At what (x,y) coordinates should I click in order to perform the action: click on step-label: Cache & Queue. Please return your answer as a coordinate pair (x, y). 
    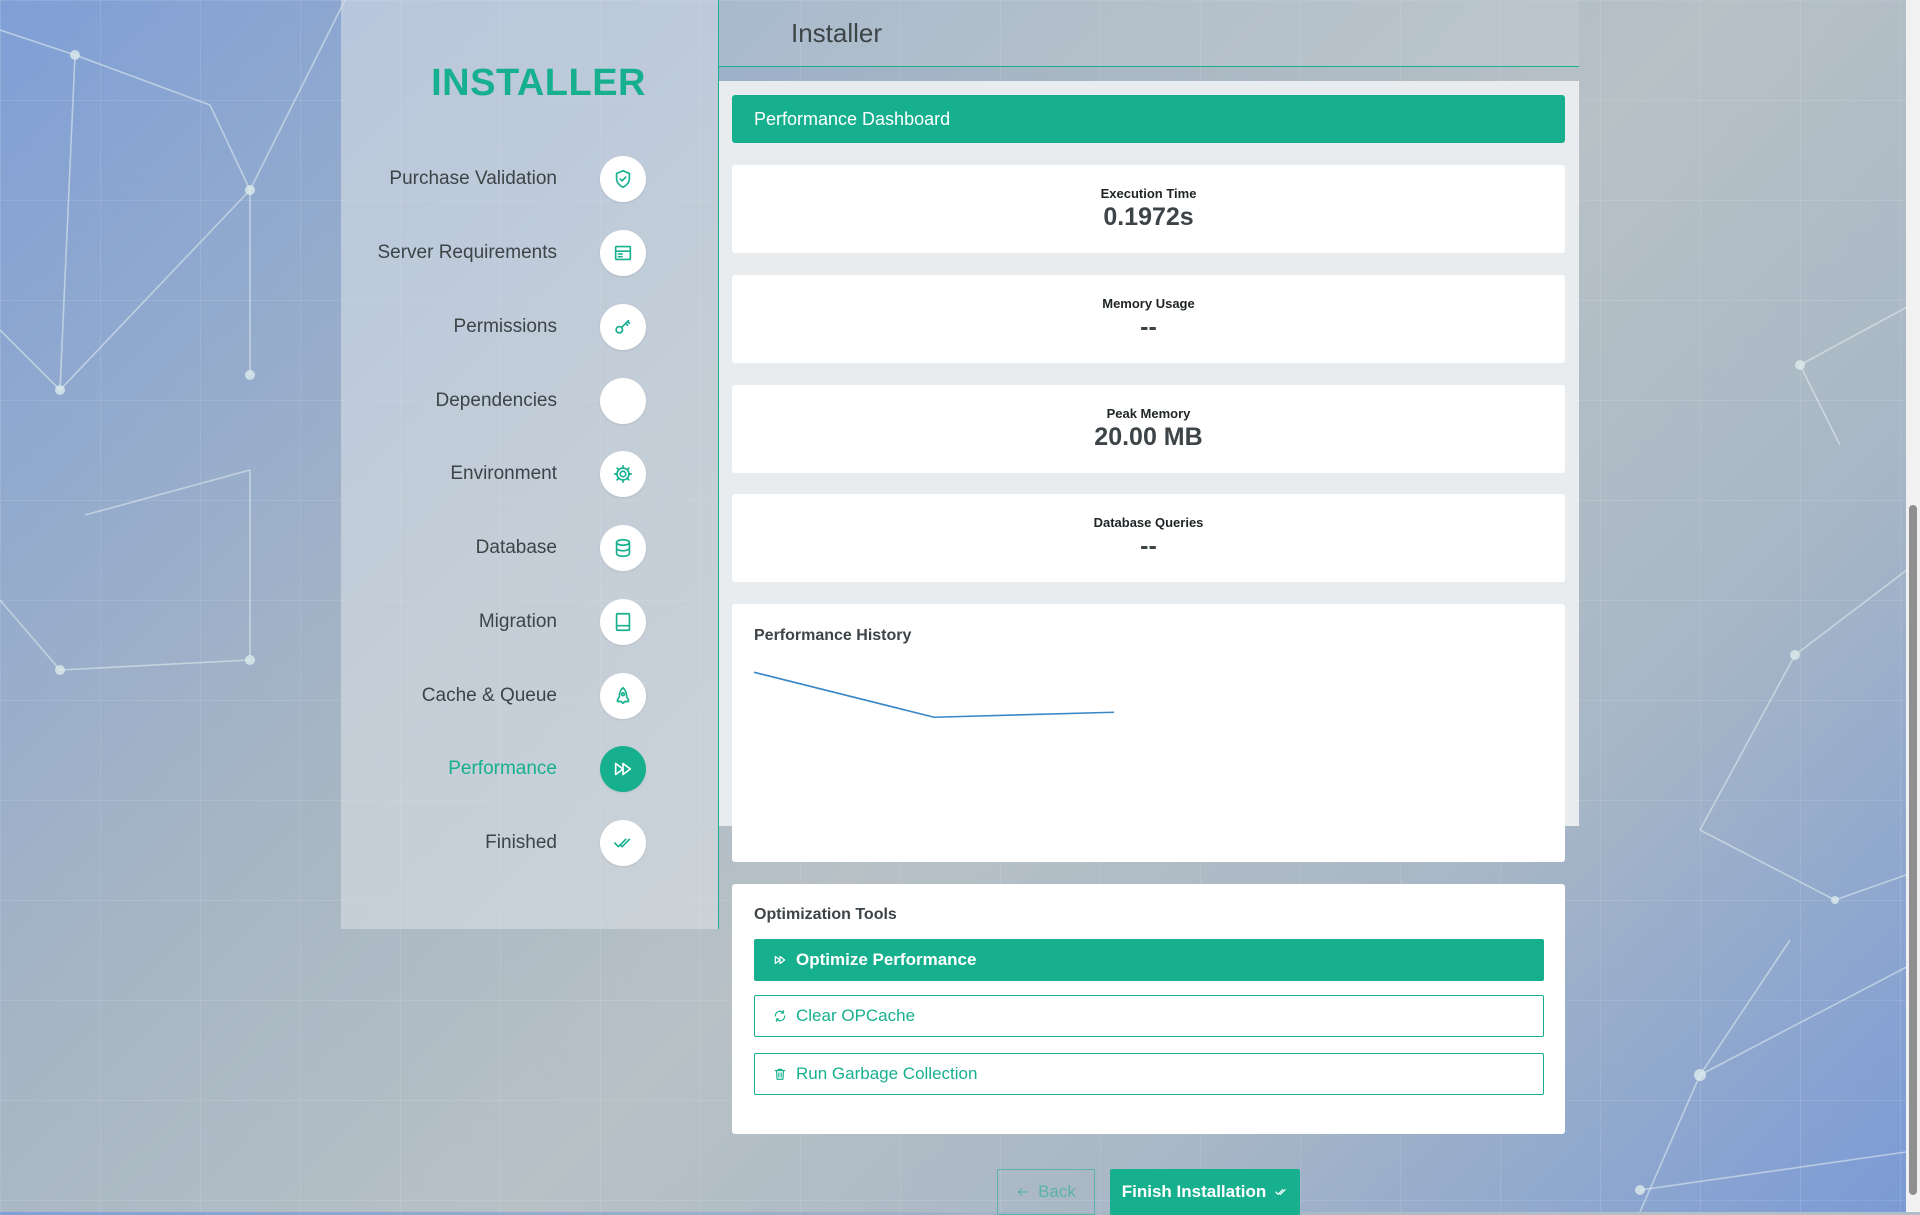
    Looking at the image, I should click on (489, 695).